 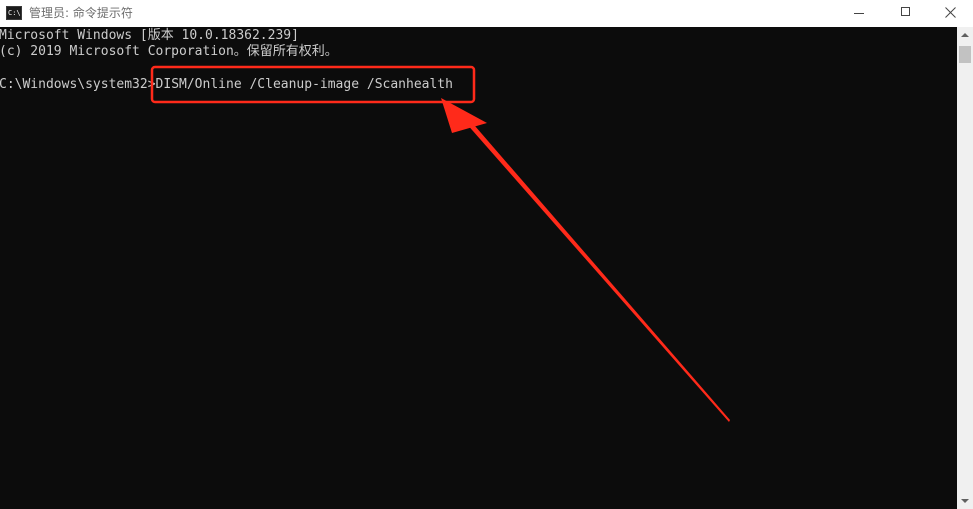 What do you see at coordinates (965, 35) in the screenshot?
I see `scroll-up-arrow-icon` at bounding box center [965, 35].